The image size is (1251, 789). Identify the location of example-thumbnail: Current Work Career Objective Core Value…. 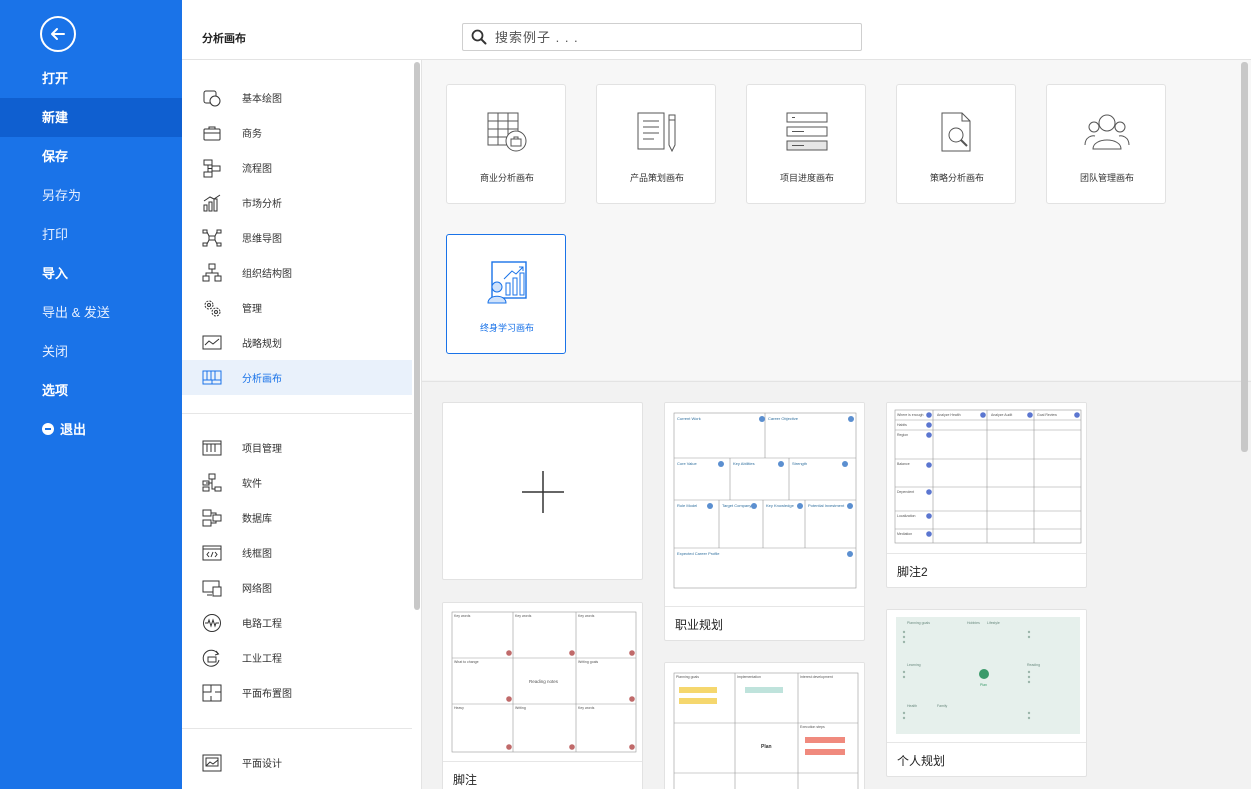
(764, 504).